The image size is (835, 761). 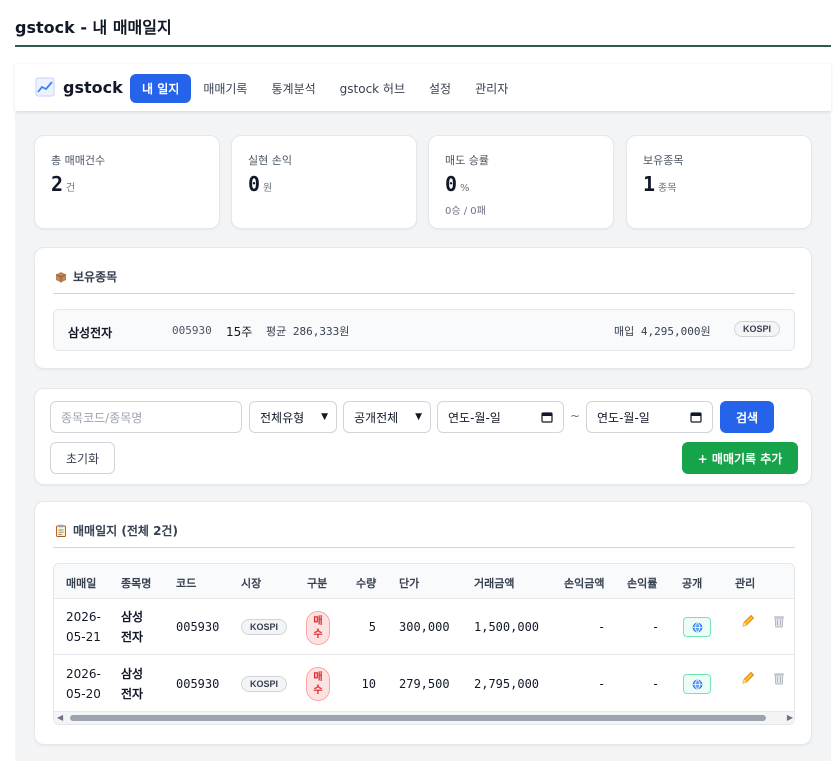 I want to click on stat-label: 실현 손익, so click(x=270, y=160).